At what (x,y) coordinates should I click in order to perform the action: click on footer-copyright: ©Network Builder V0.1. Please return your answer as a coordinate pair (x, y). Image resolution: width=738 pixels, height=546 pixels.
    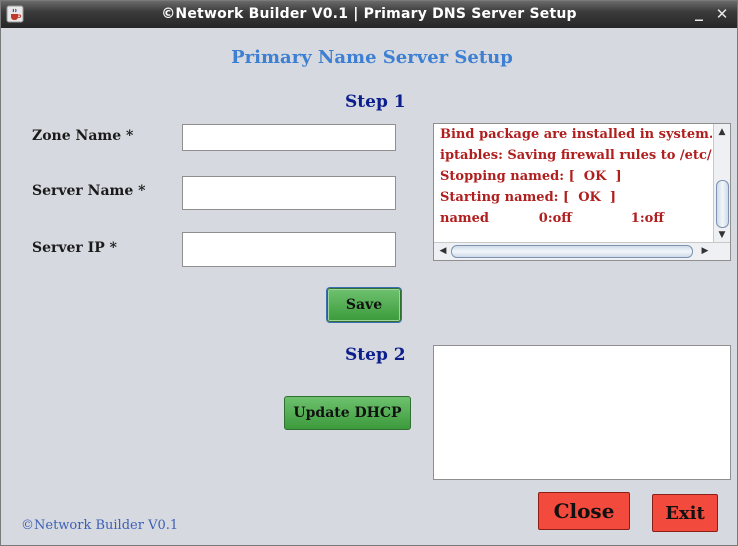
    Looking at the image, I should click on (100, 525).